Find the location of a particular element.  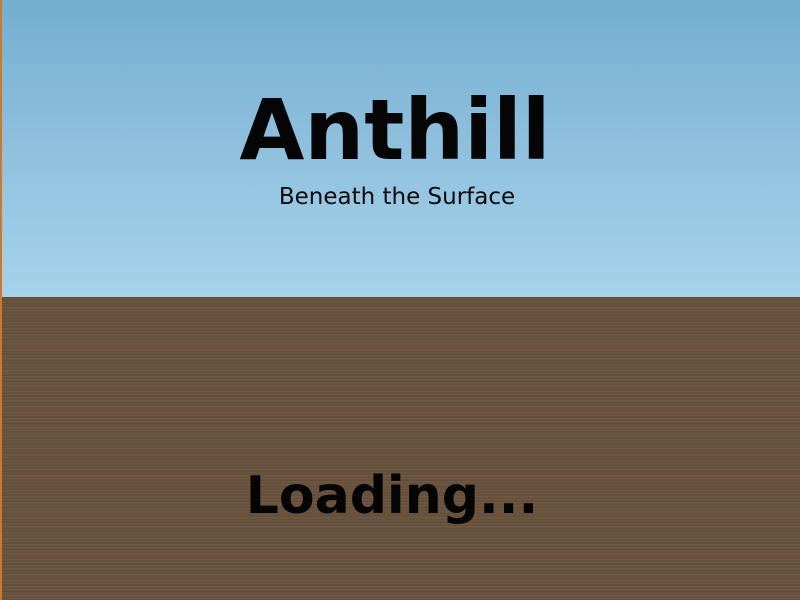

game-subtitle: Beneath the Surface is located at coordinates (397, 197).